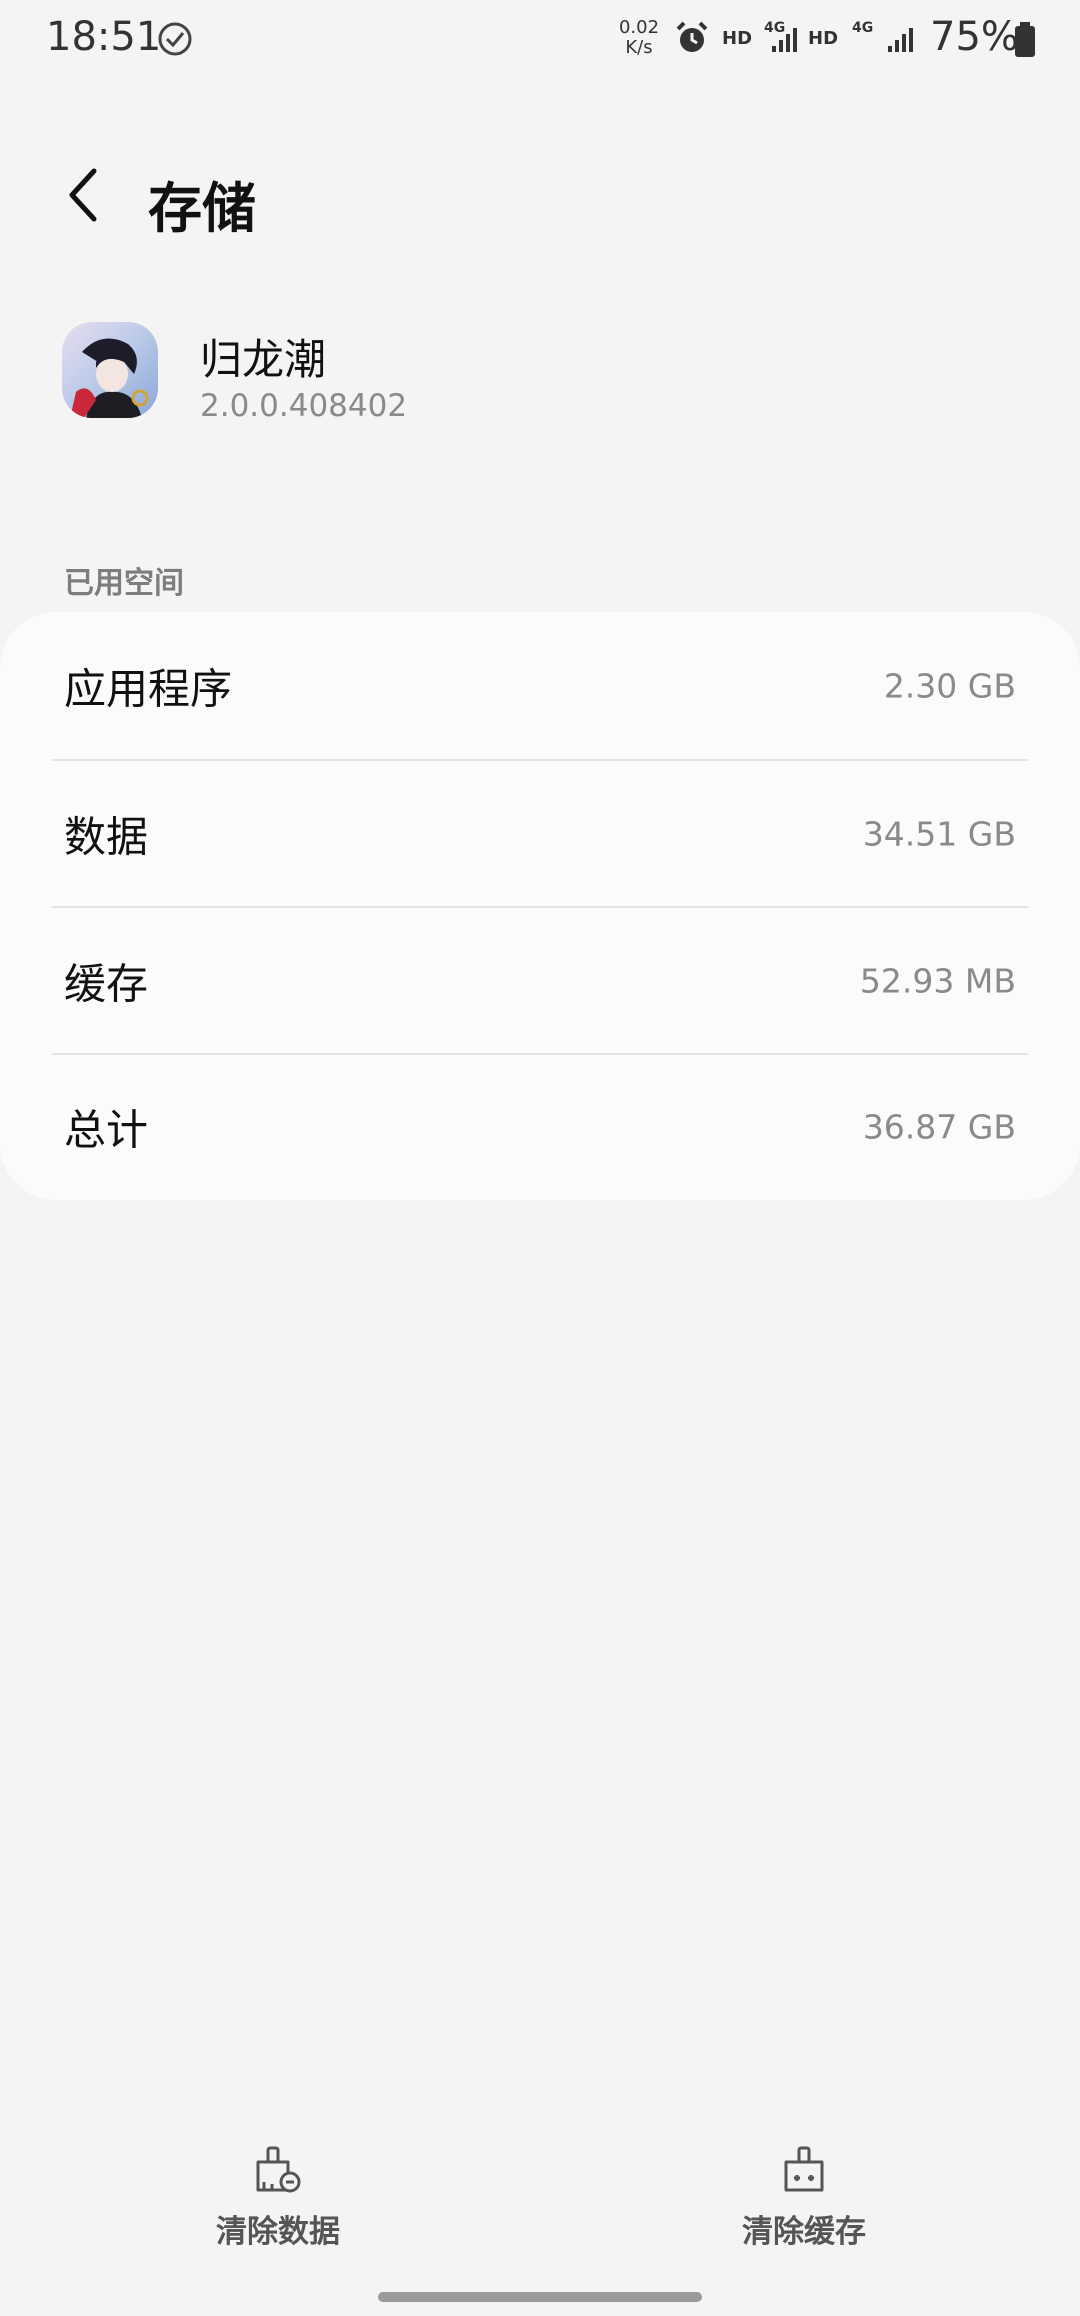 The width and height of the screenshot is (1080, 2316). Describe the element at coordinates (106, 836) in the screenshot. I see `row-label: 数据` at that location.